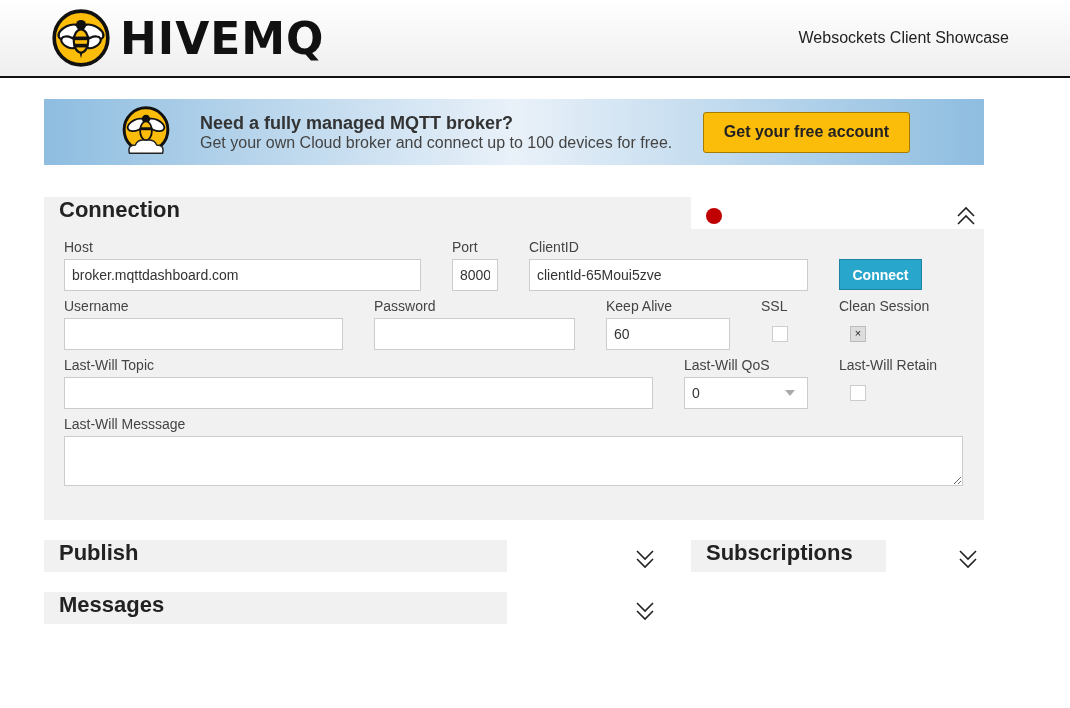 The height and width of the screenshot is (708, 1070). I want to click on banner-text: Get your own Cloud broker and connect up to 100 devices for free., so click(437, 142).